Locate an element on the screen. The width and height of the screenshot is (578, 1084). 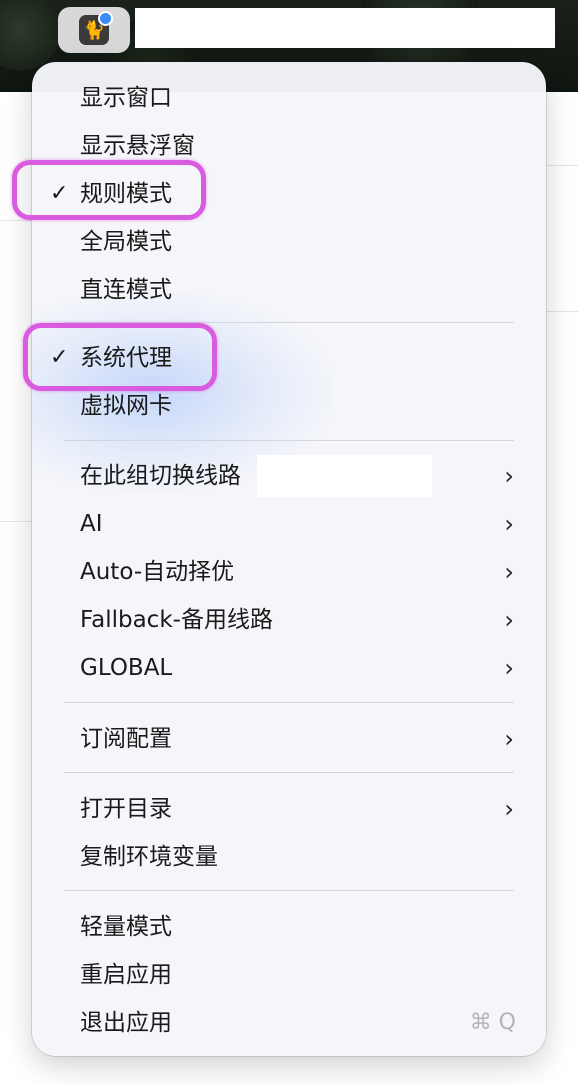
menu-item-fallback: Fallback-备用线路 › is located at coordinates (289, 620).